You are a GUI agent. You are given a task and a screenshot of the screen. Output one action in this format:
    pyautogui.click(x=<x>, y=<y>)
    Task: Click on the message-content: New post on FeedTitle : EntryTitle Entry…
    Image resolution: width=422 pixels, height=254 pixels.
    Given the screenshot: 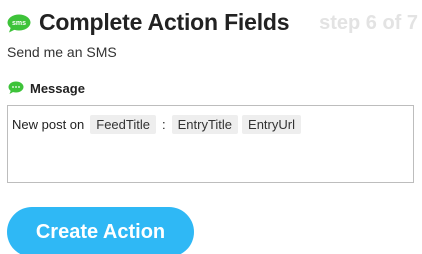 What is the action you would take?
    pyautogui.click(x=156, y=124)
    